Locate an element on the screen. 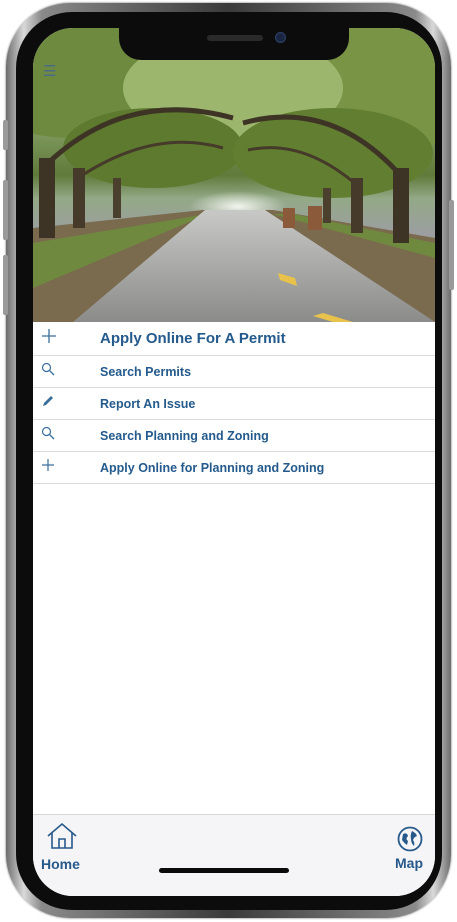  tab-home: Home is located at coordinates (73, 855).